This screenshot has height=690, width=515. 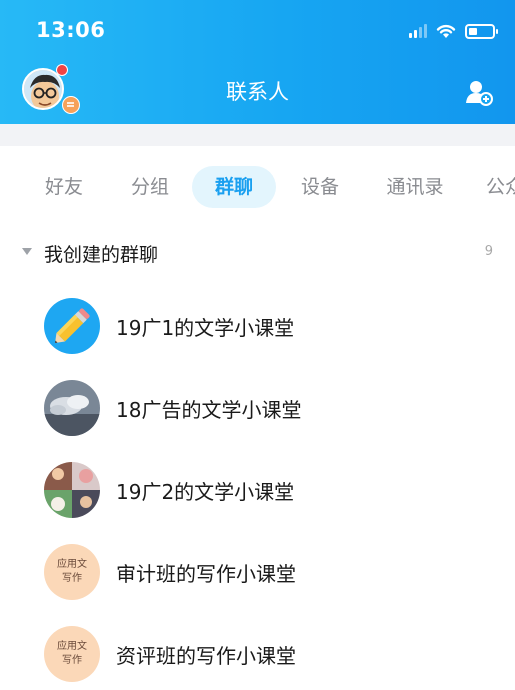 What do you see at coordinates (71, 30) in the screenshot?
I see `status-time: 13:06` at bounding box center [71, 30].